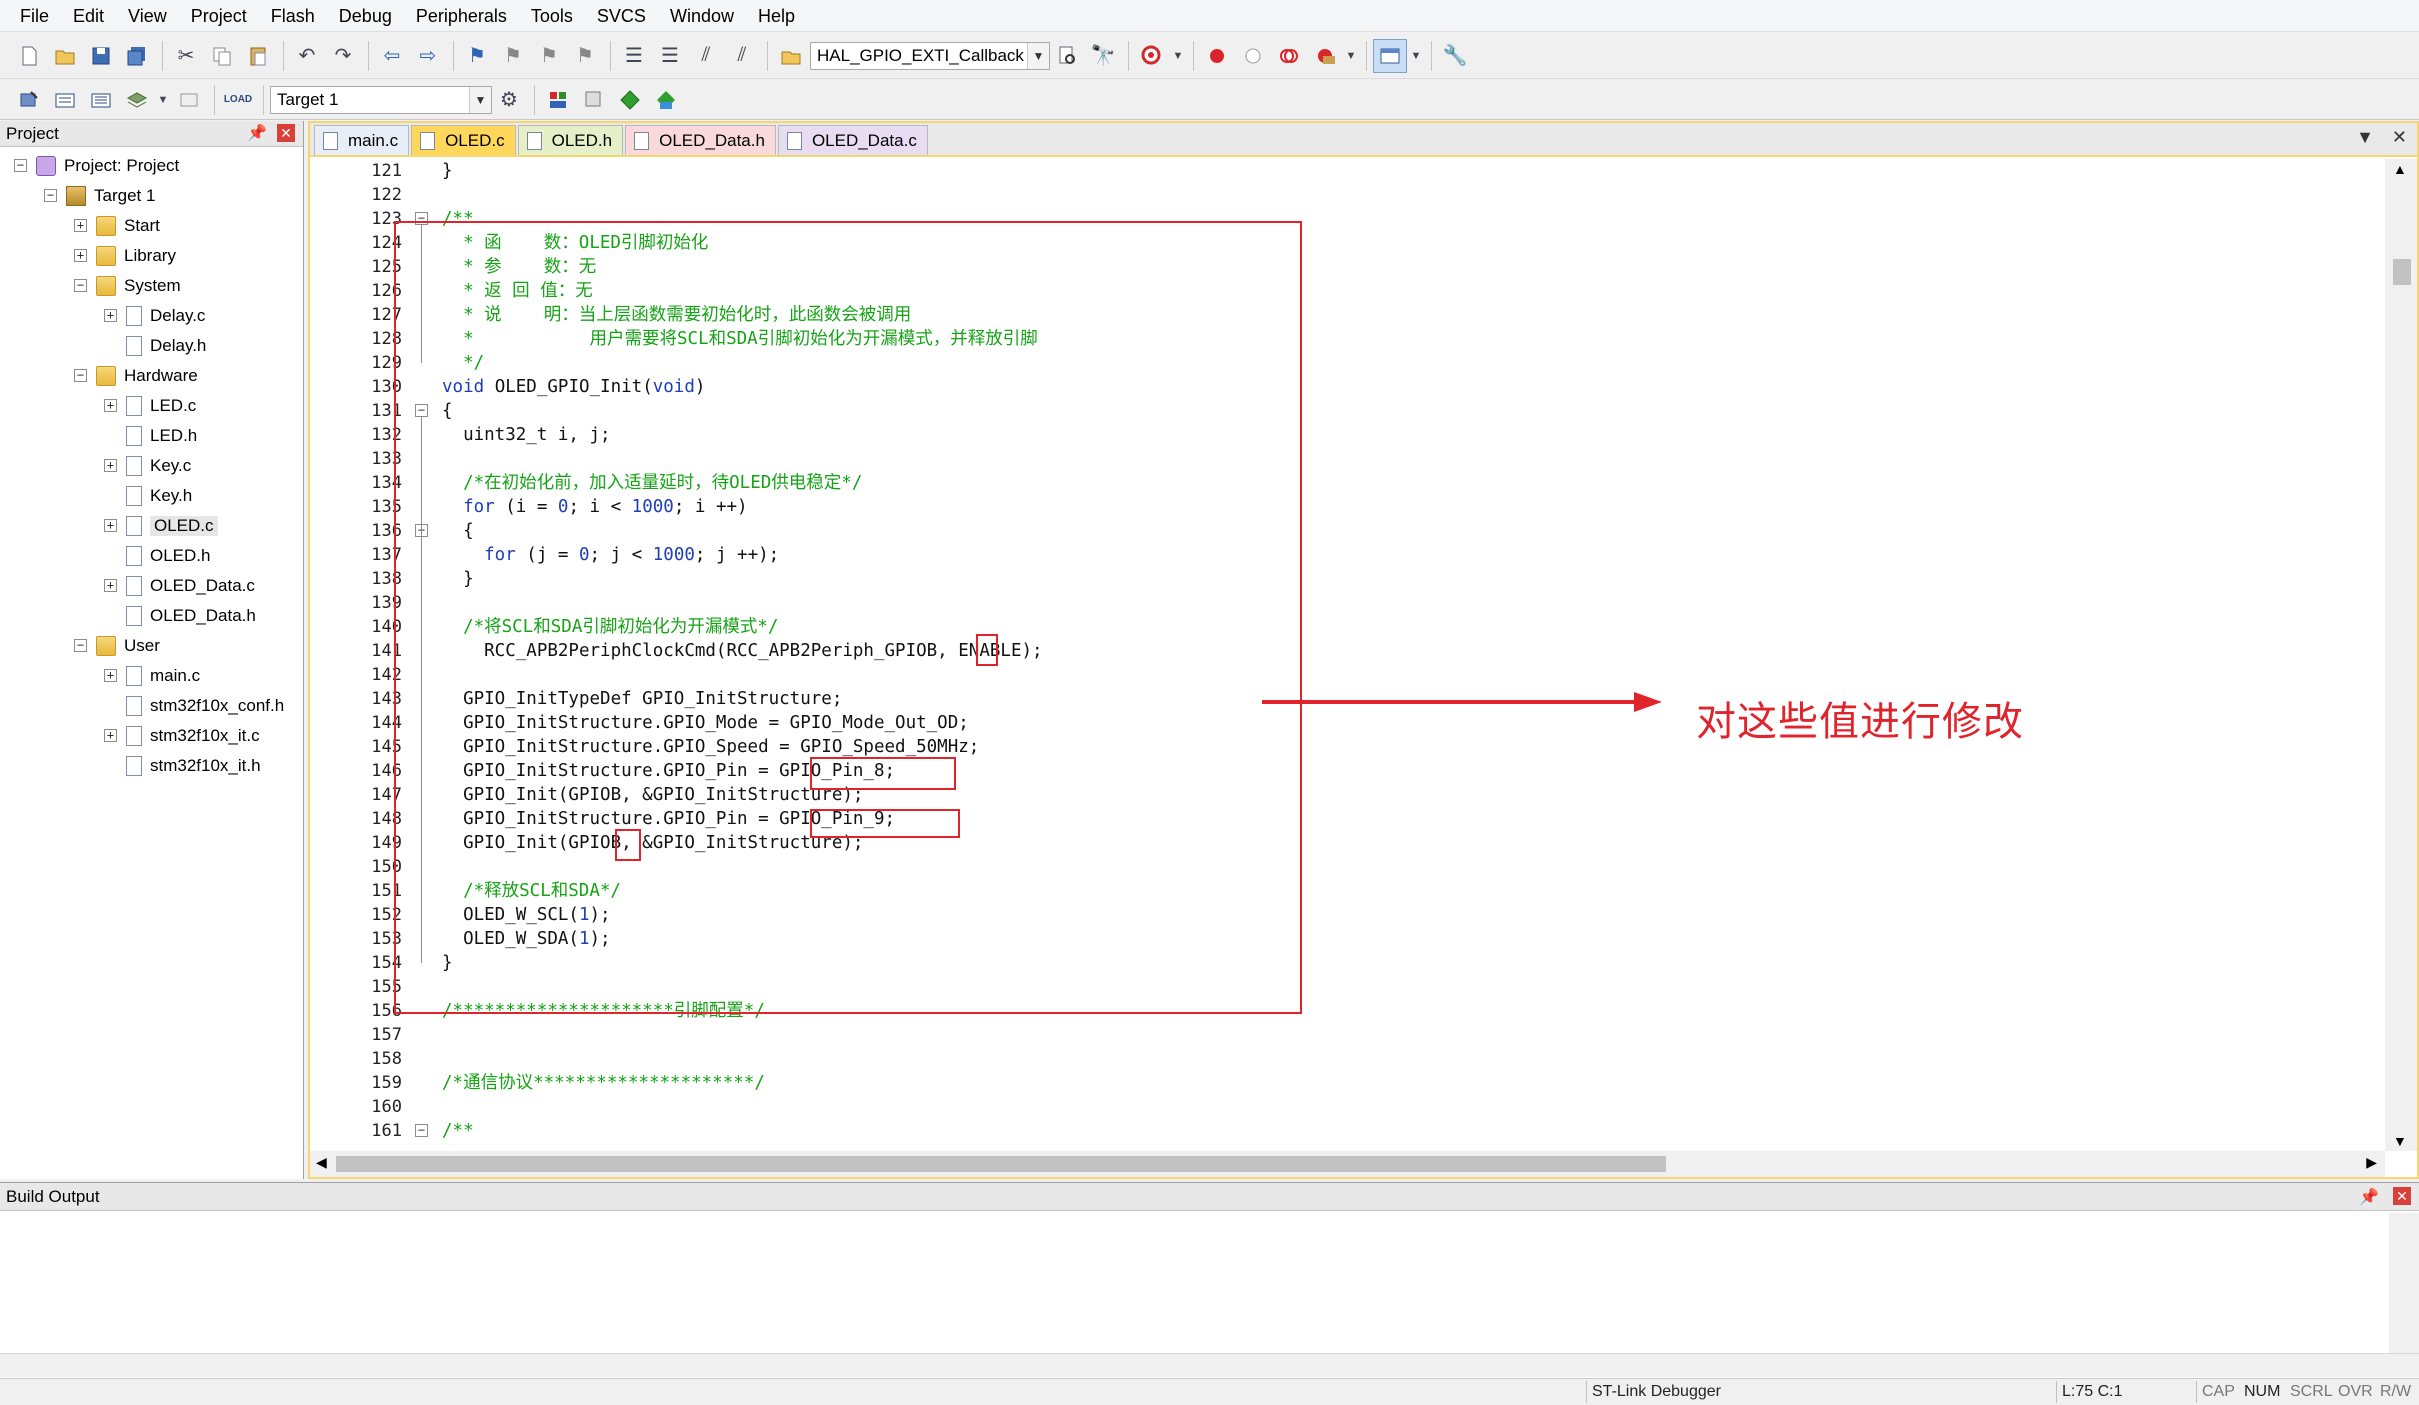 The width and height of the screenshot is (2419, 1405). What do you see at coordinates (127, 286) in the screenshot?
I see `tree-item: − System` at bounding box center [127, 286].